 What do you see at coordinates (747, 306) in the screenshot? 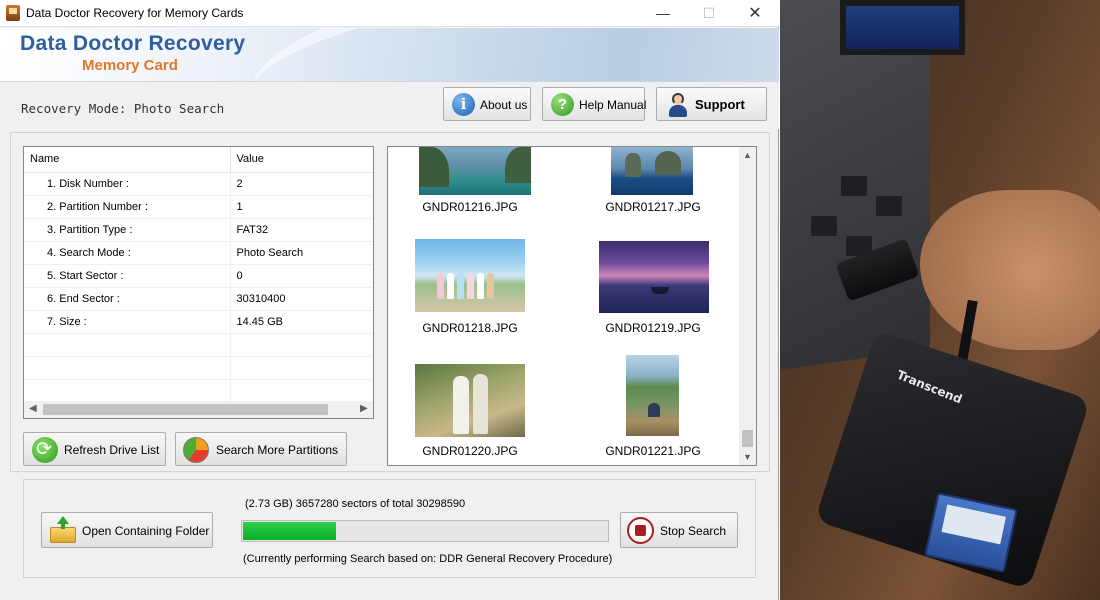
I see `vertical-scrollbar: ▲ ▼` at bounding box center [747, 306].